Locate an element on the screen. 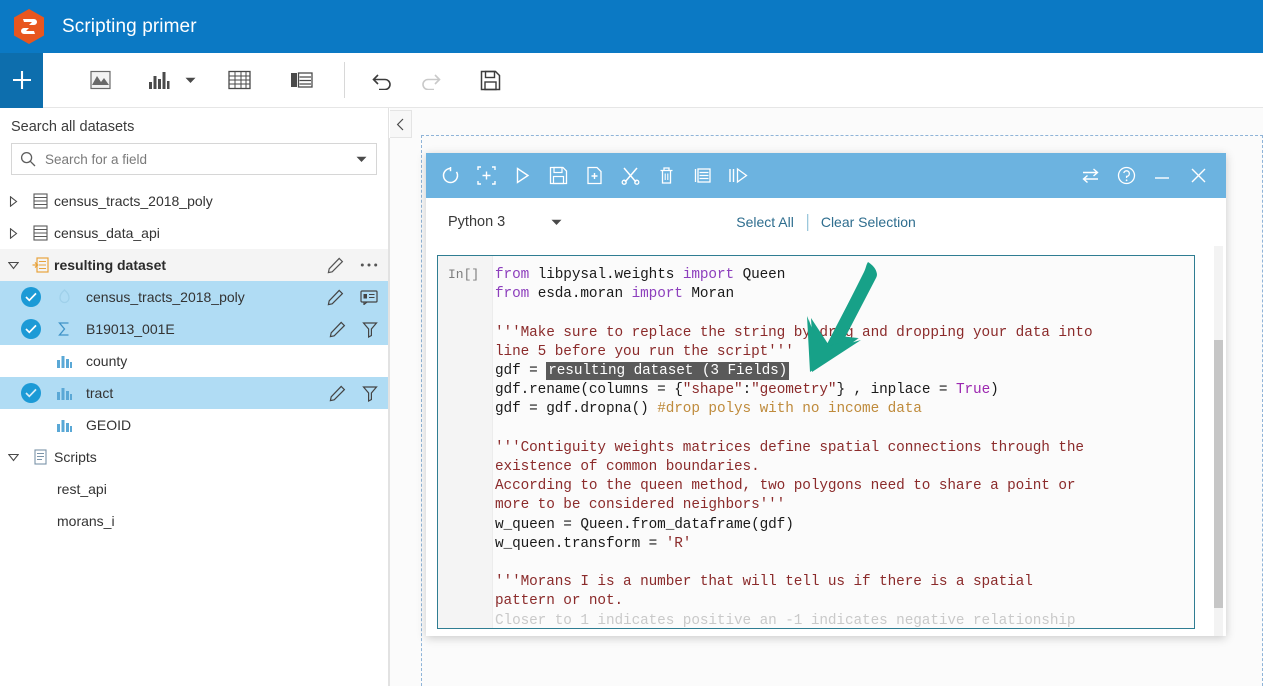 The height and width of the screenshot is (686, 1263). run-all-icon is located at coordinates (738, 175).